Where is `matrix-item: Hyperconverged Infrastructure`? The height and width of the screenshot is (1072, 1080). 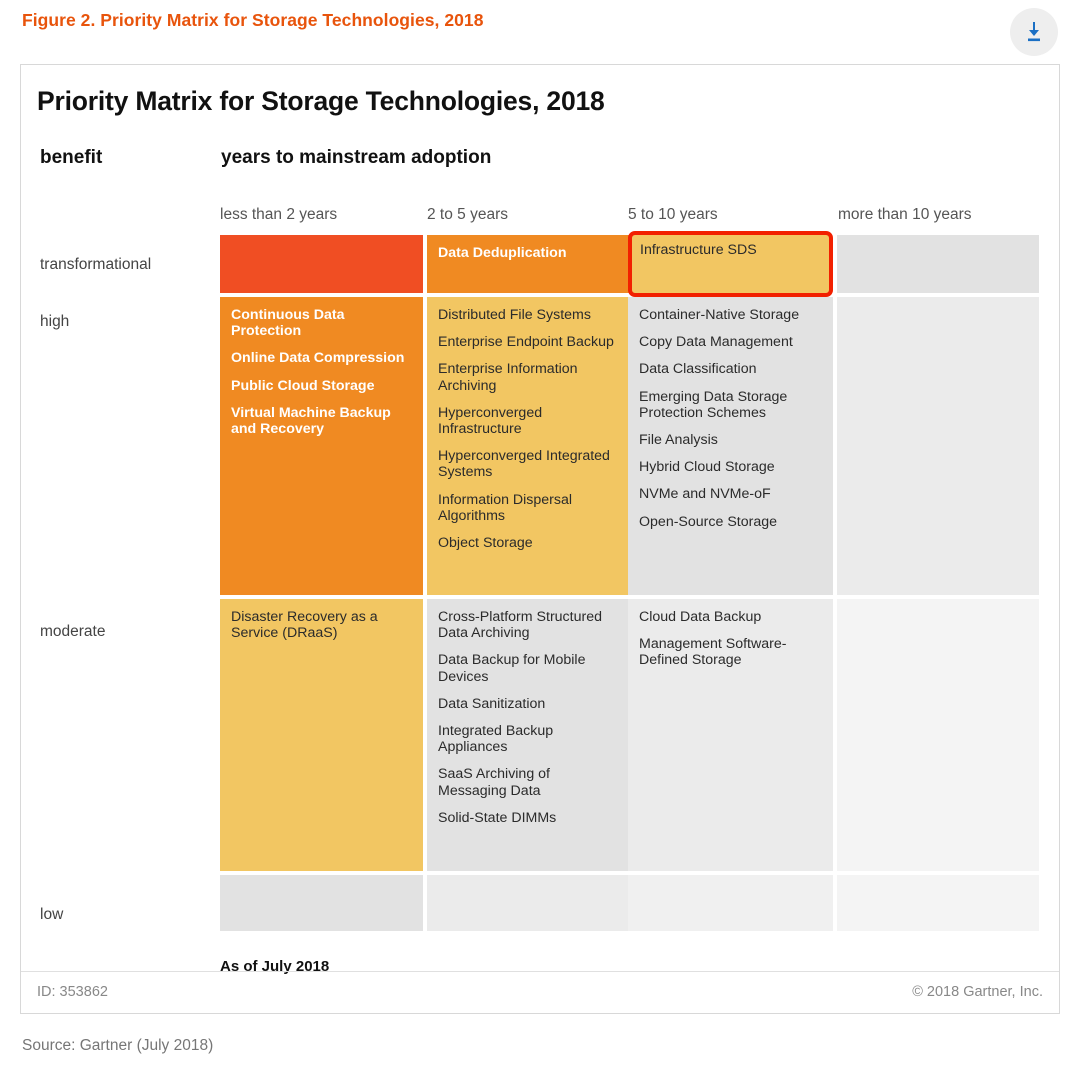 matrix-item: Hyperconverged Infrastructure is located at coordinates (490, 420).